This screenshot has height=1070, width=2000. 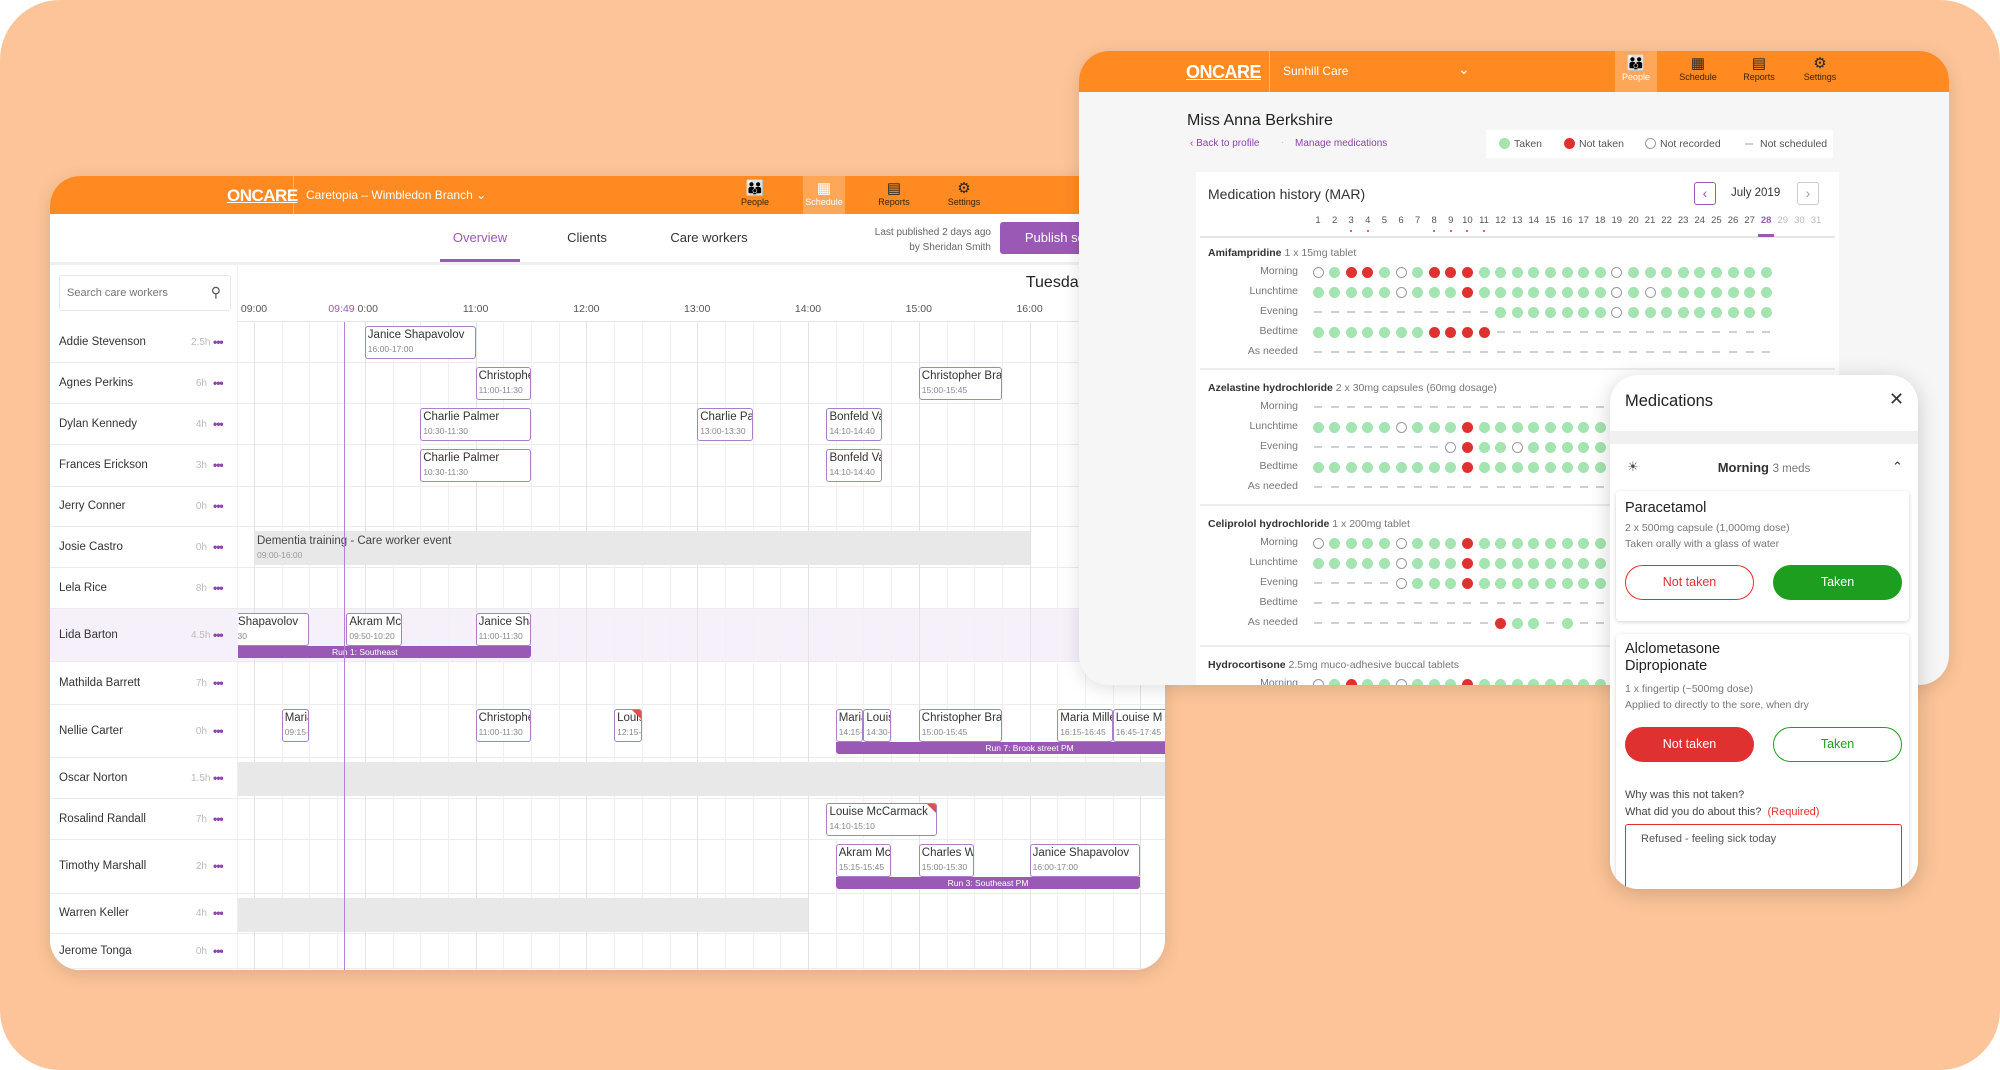 What do you see at coordinates (1896, 399) in the screenshot?
I see `close-icon: ✕` at bounding box center [1896, 399].